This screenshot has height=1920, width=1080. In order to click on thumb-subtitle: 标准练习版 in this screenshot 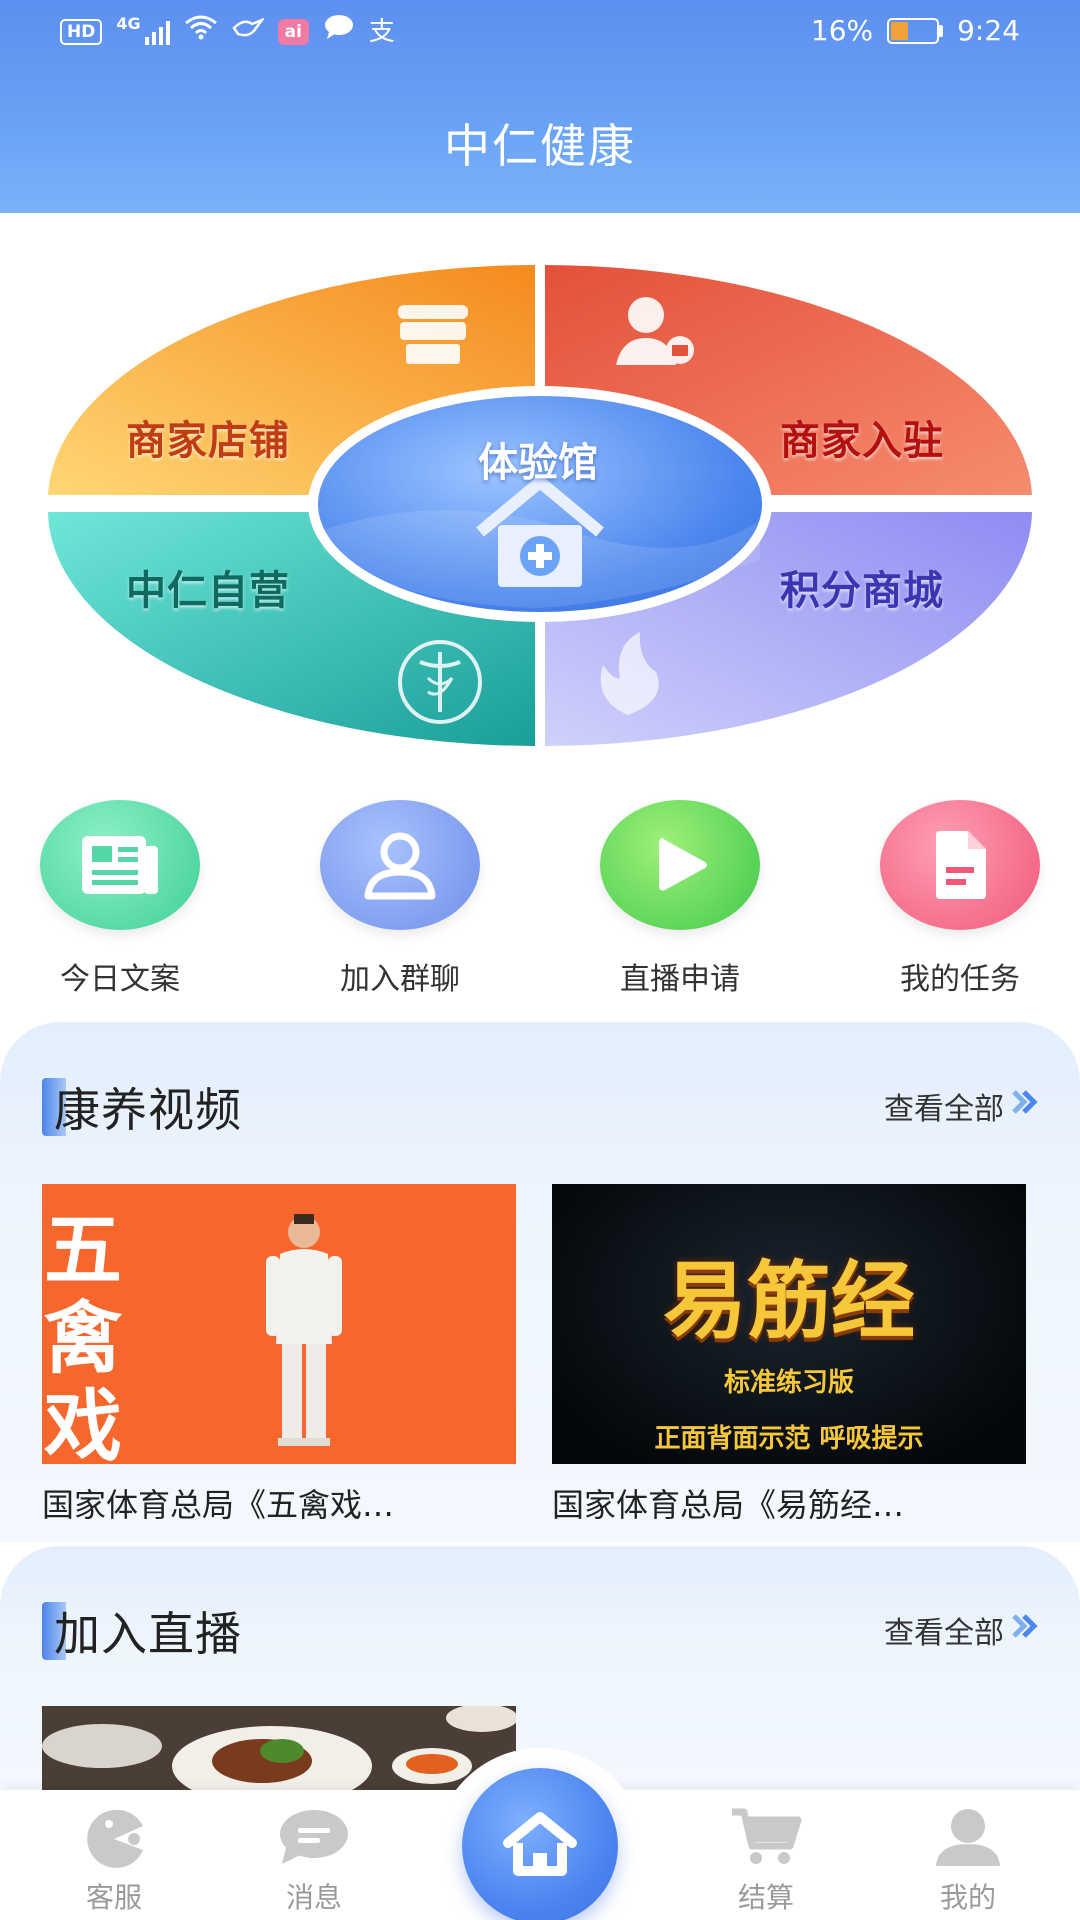, I will do `click(788, 1383)`.